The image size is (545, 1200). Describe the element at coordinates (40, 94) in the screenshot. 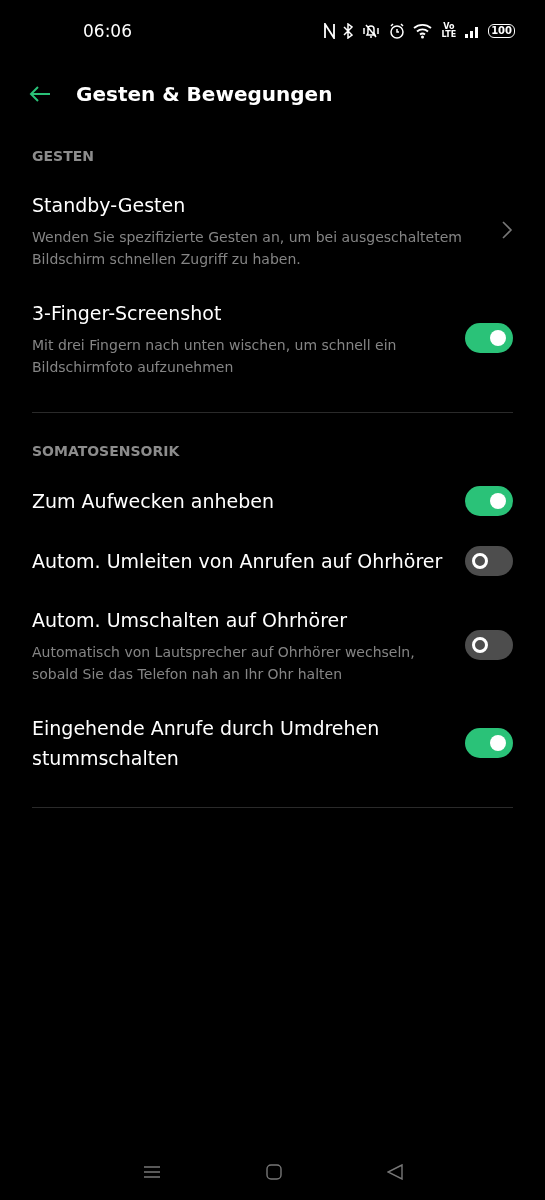

I see `back-button` at that location.